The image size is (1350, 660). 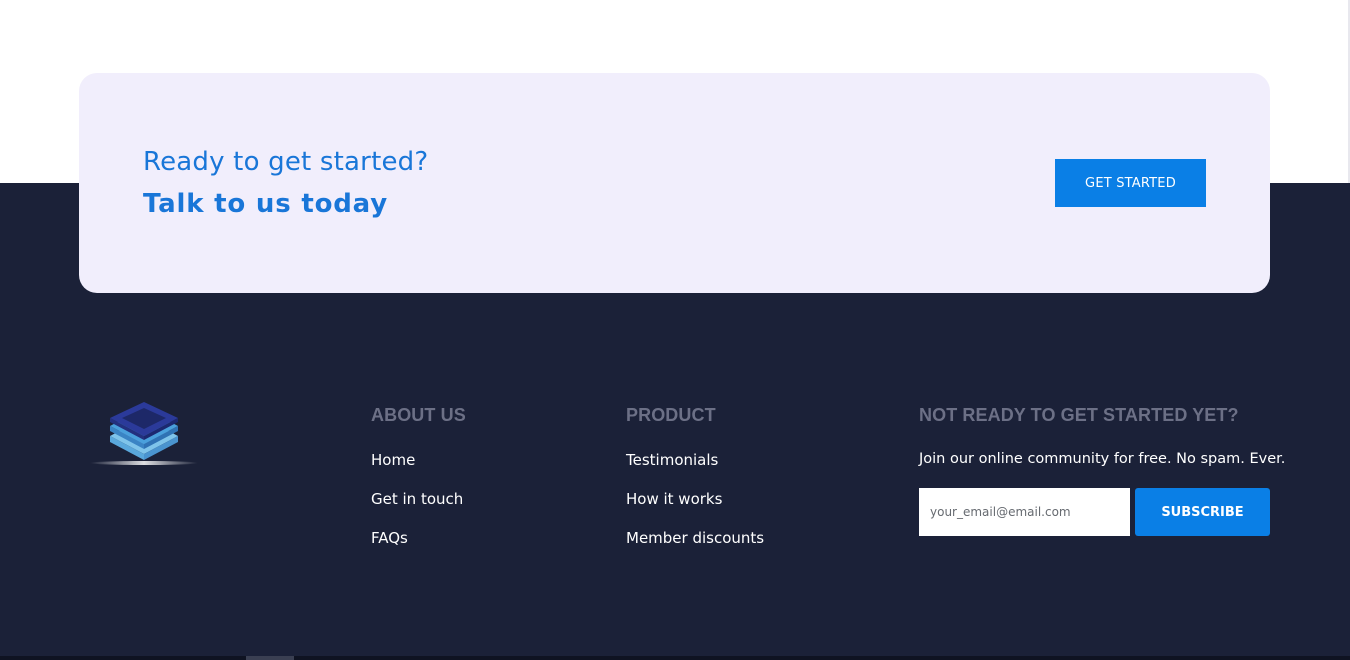 What do you see at coordinates (417, 499) in the screenshot?
I see `footer-link-get-in-touch: Get in touch` at bounding box center [417, 499].